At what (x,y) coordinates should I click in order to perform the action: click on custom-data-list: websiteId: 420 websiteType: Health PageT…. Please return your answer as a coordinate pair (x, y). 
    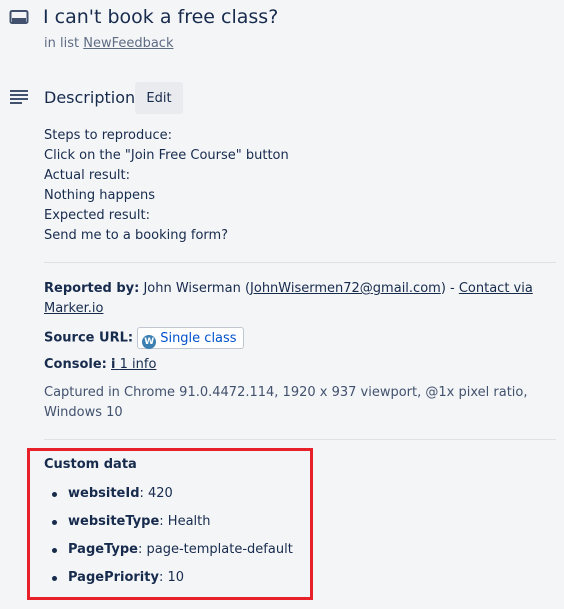
    Looking at the image, I should click on (168, 540).